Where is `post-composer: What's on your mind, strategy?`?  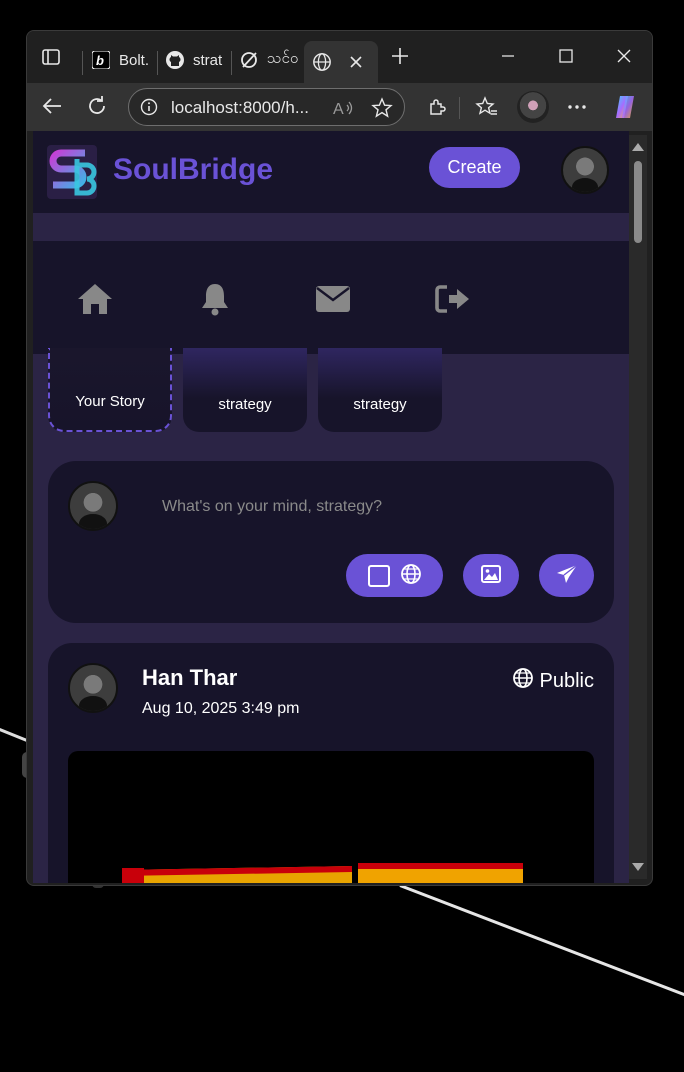 post-composer: What's on your mind, strategy? is located at coordinates (331, 542).